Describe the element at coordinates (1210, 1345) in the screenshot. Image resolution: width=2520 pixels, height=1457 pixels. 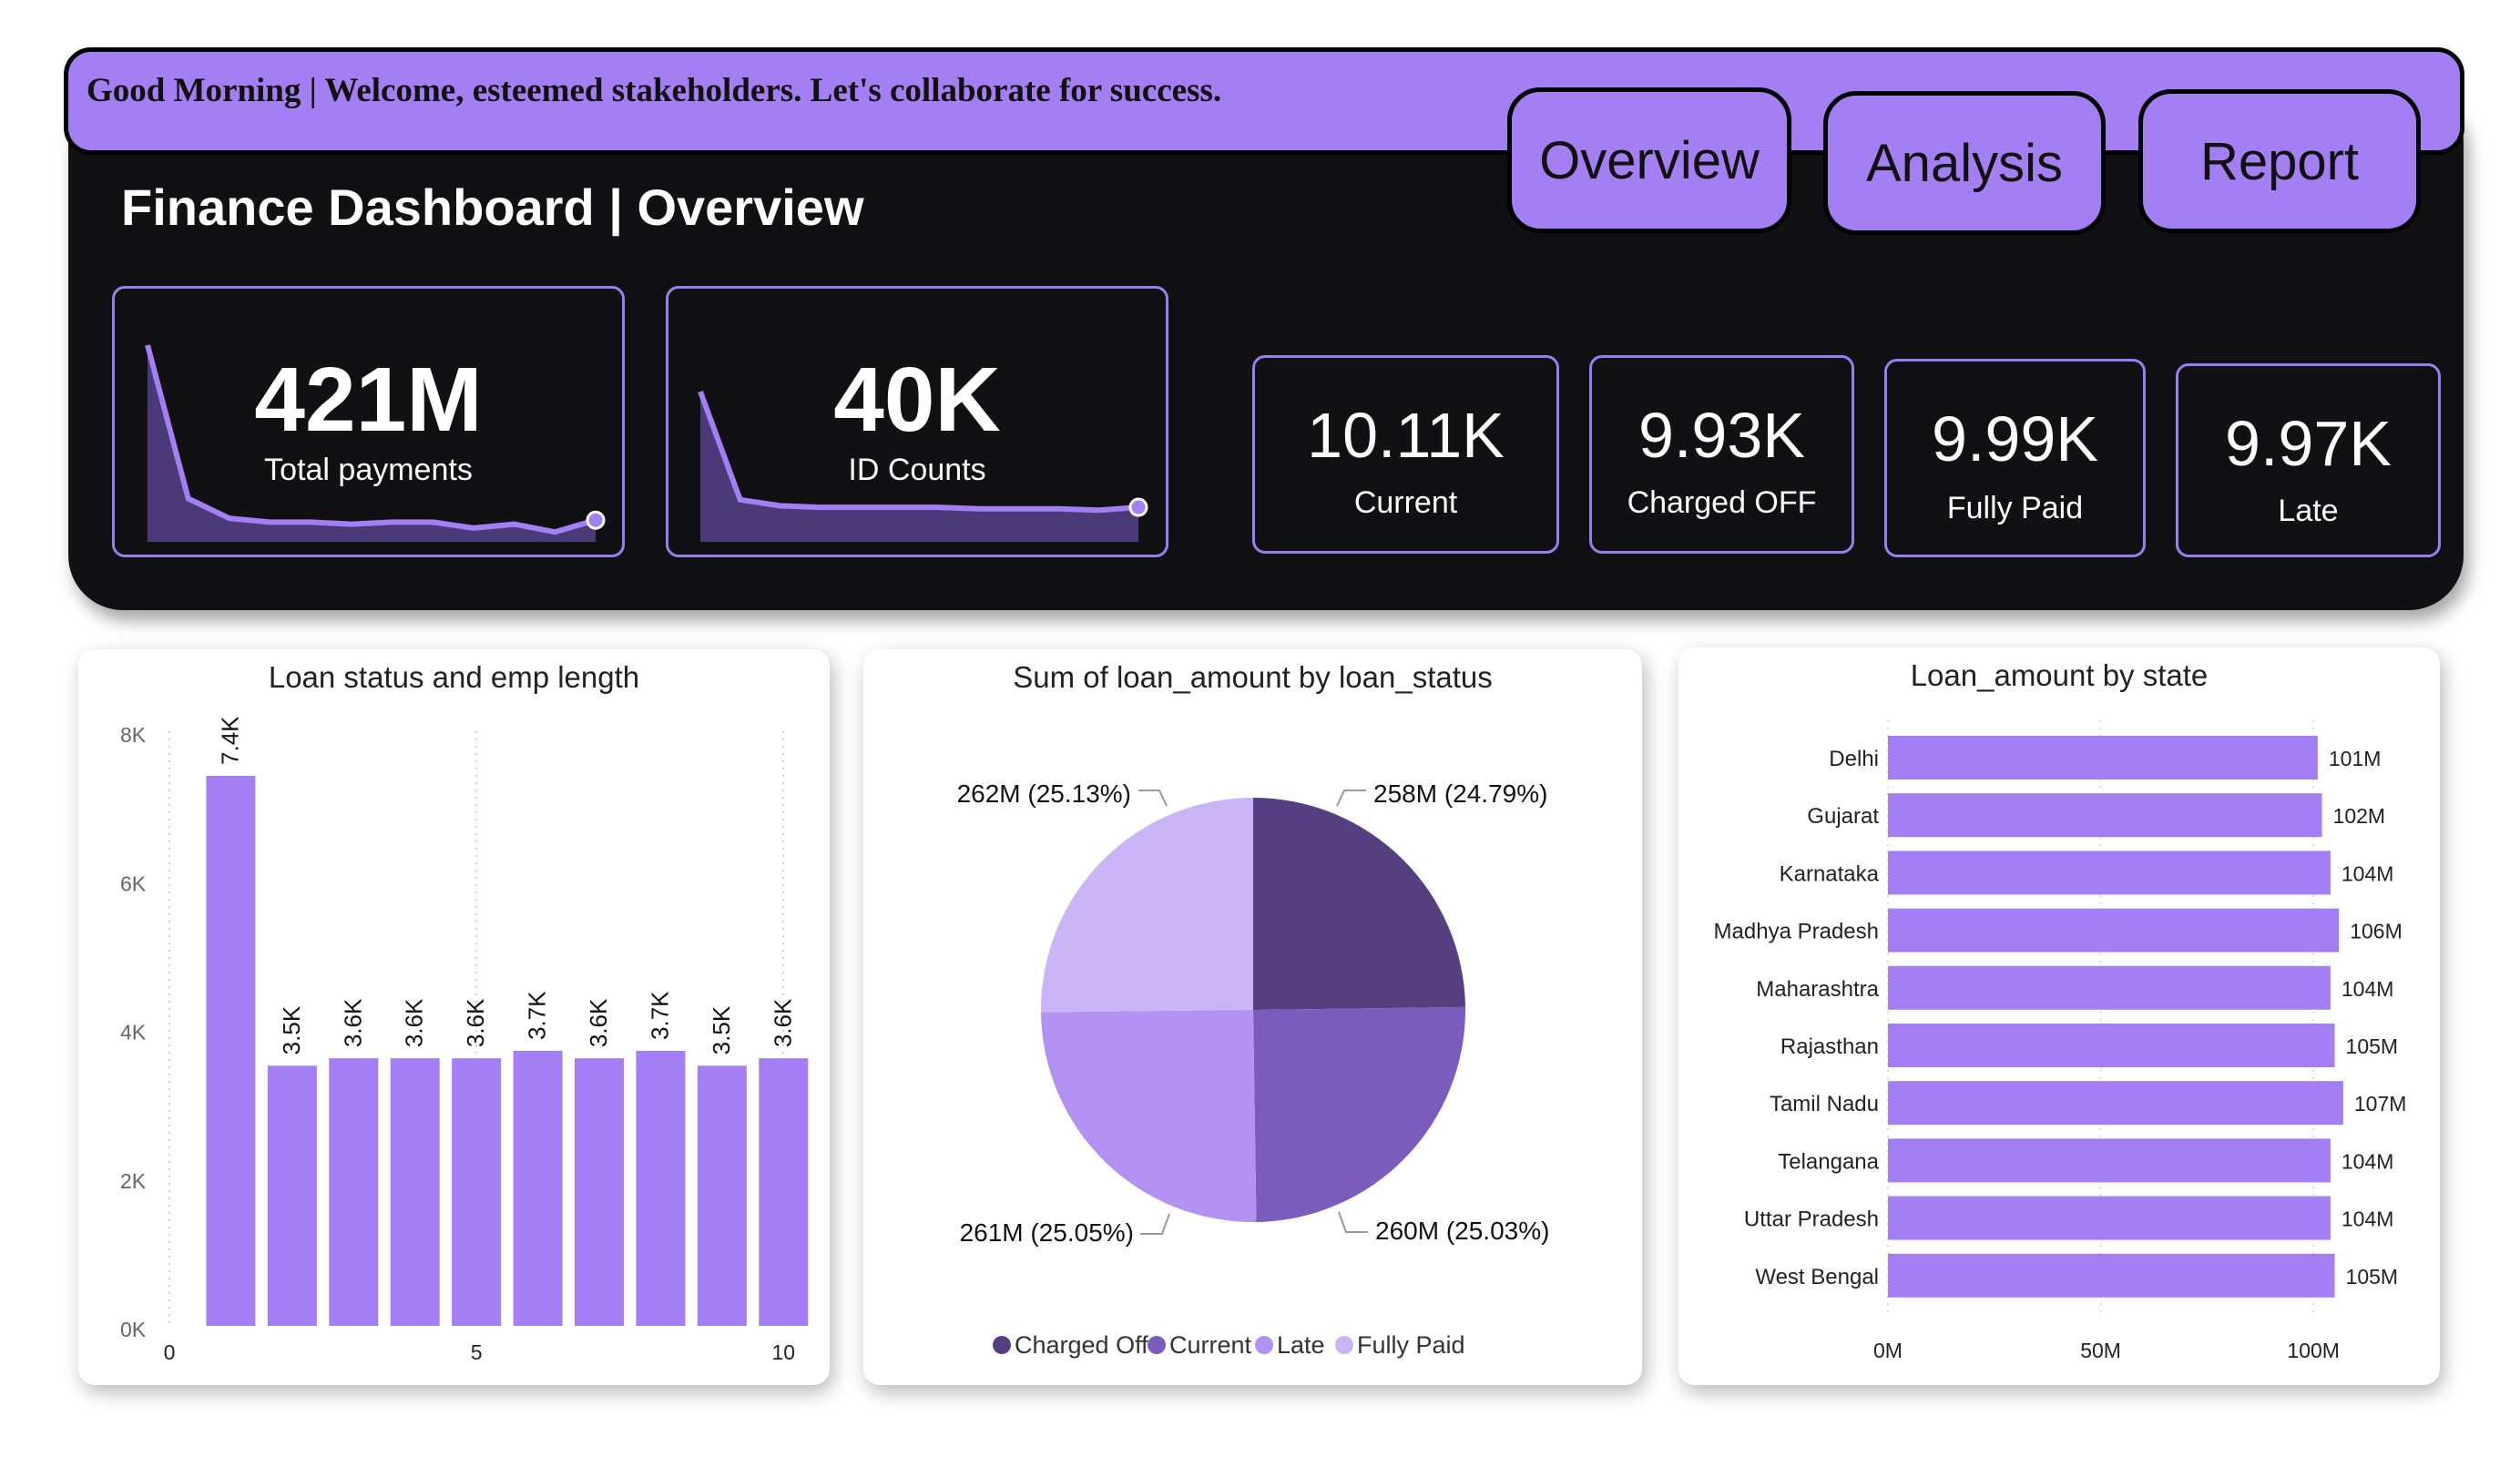
I see `legend-label: Current` at that location.